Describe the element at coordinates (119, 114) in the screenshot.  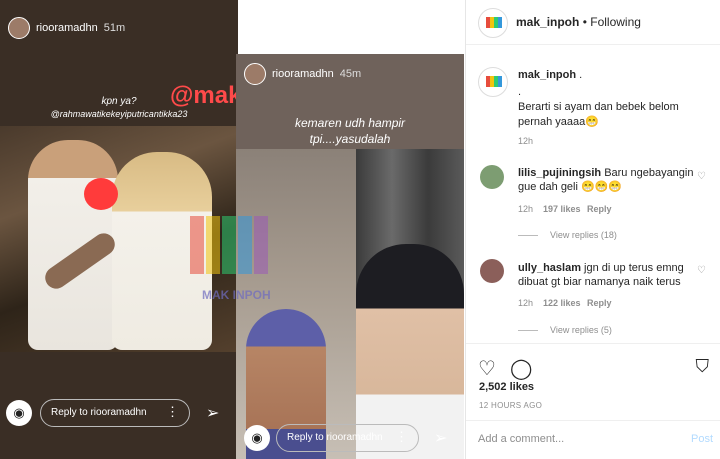
I see `story-mention: @rahmawatikekeyiputricantikka23` at that location.